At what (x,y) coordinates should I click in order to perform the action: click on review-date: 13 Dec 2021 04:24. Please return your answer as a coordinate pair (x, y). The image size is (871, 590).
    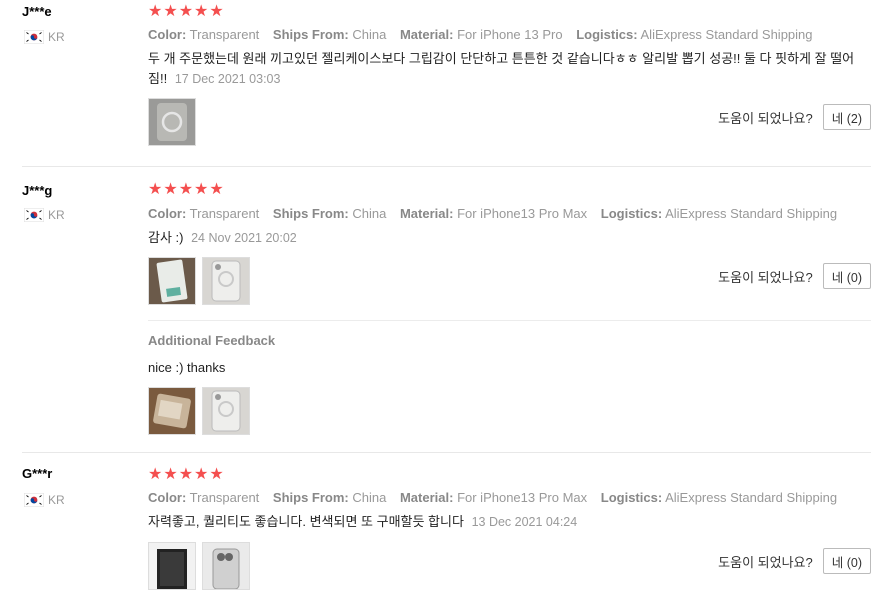
    Looking at the image, I should click on (524, 522).